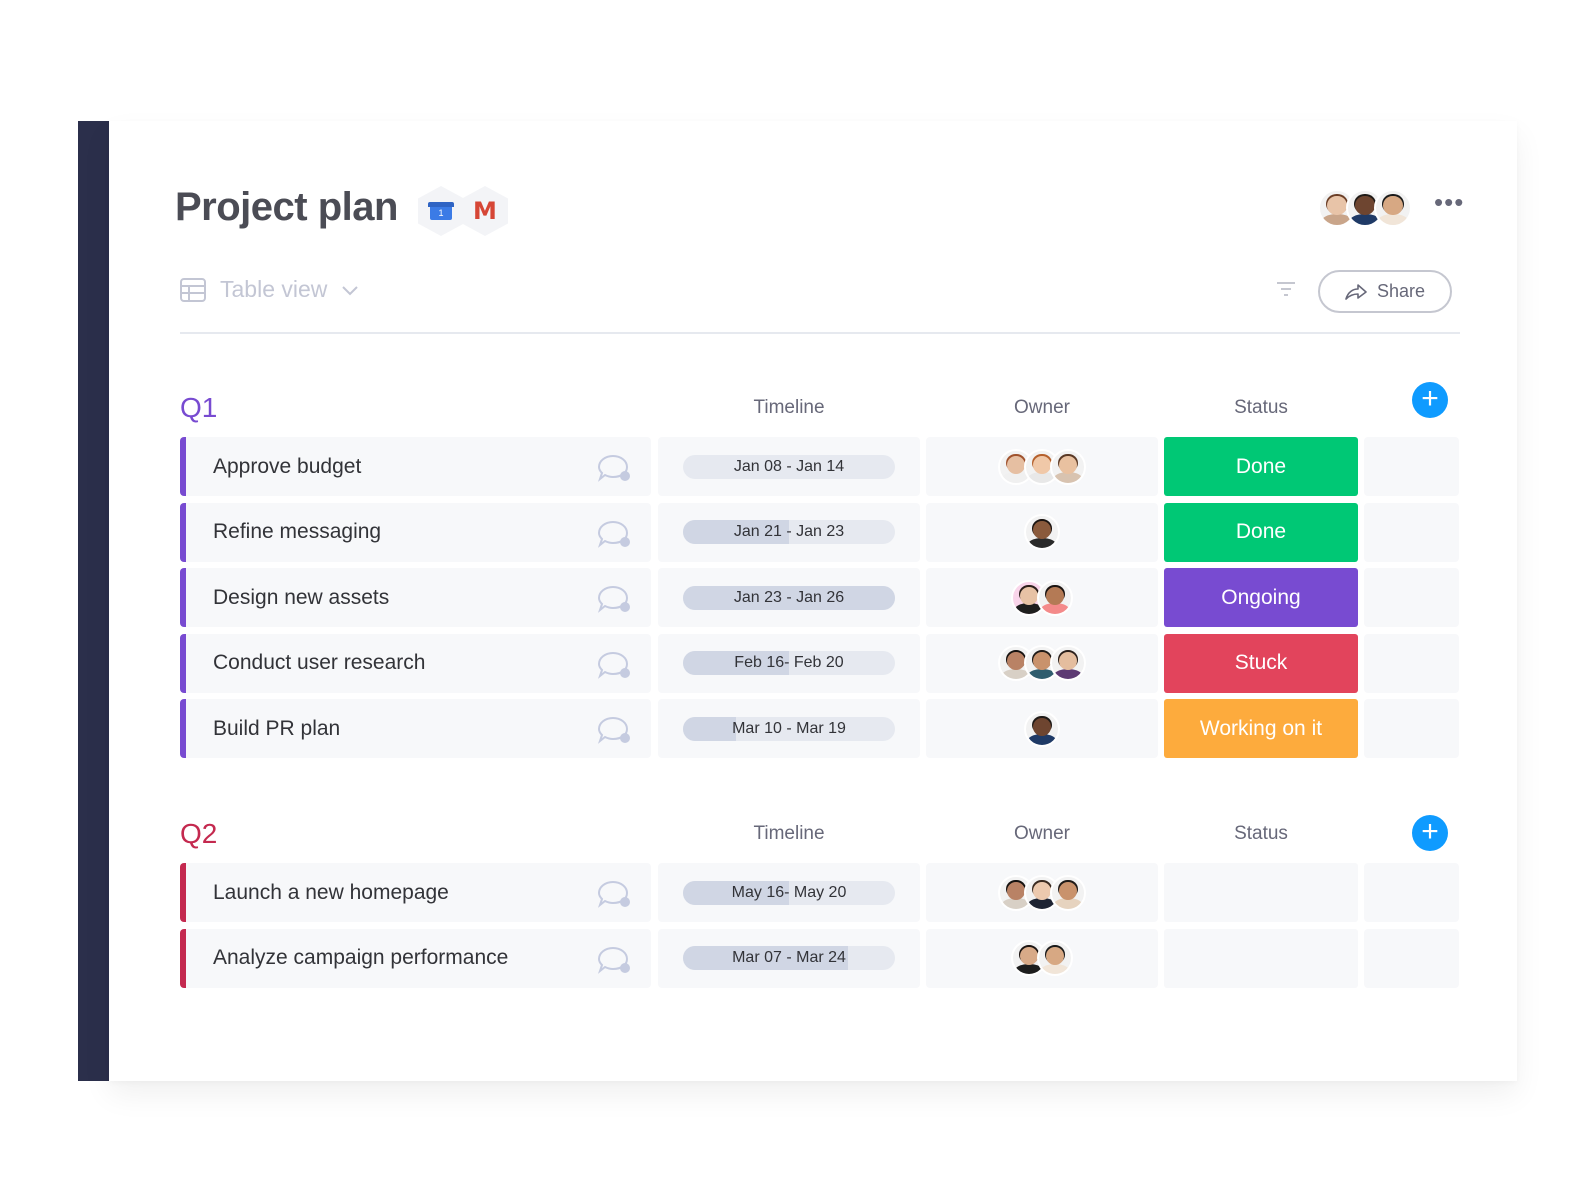  What do you see at coordinates (1393, 208) in the screenshot?
I see `member-avatar` at bounding box center [1393, 208].